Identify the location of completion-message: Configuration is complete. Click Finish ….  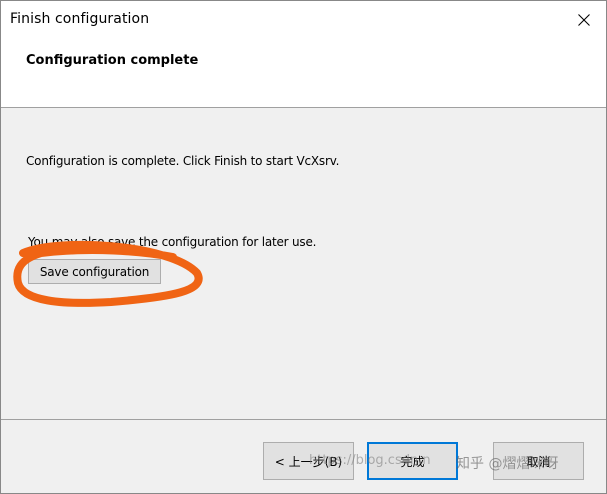
(183, 161).